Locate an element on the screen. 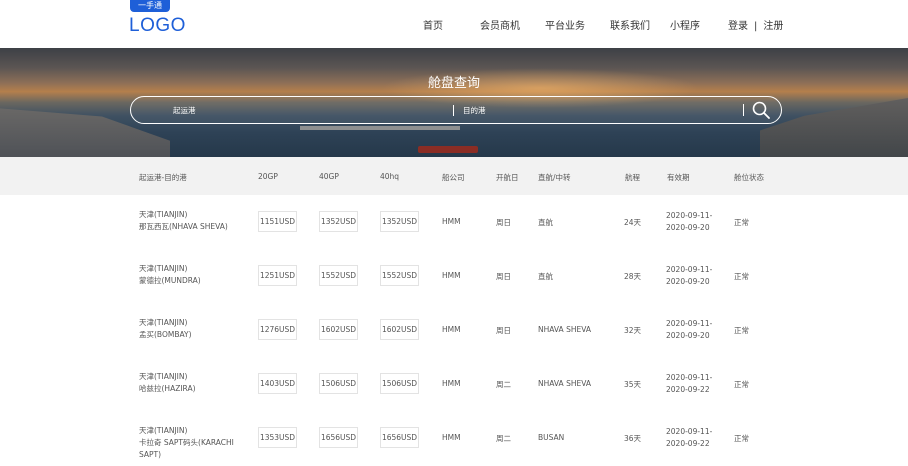 Image resolution: width=908 pixels, height=466 pixels. transit-time: 32天 is located at coordinates (633, 330).